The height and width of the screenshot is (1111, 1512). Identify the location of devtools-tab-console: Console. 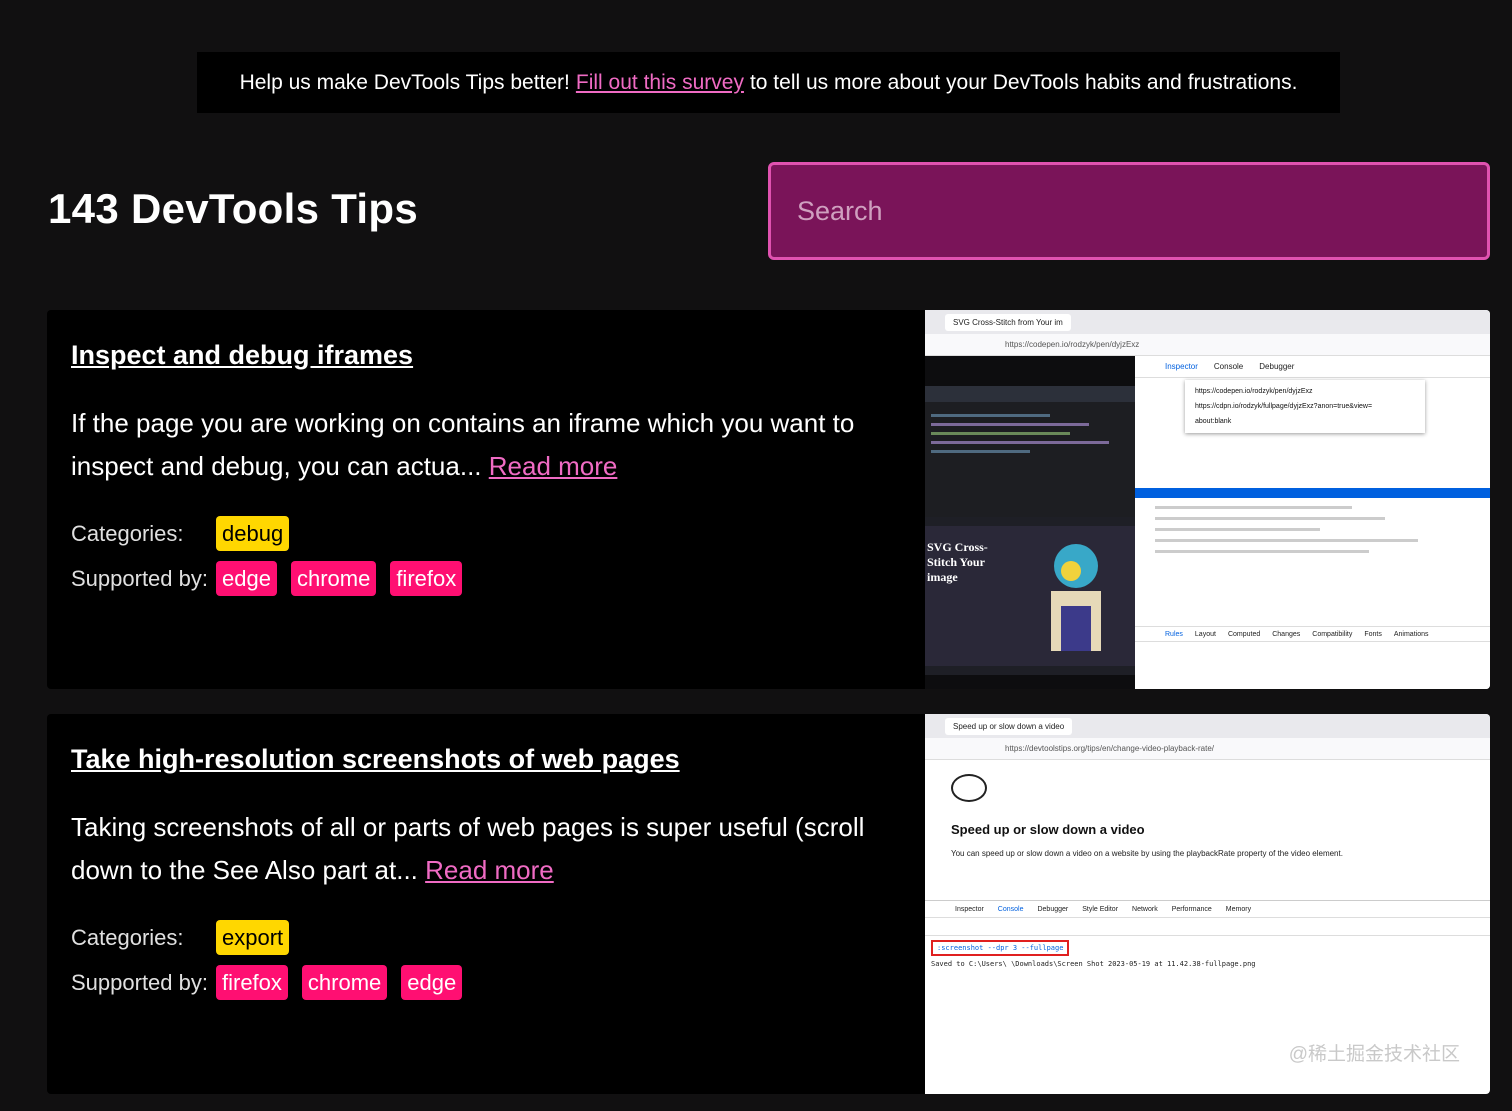
(1228, 366).